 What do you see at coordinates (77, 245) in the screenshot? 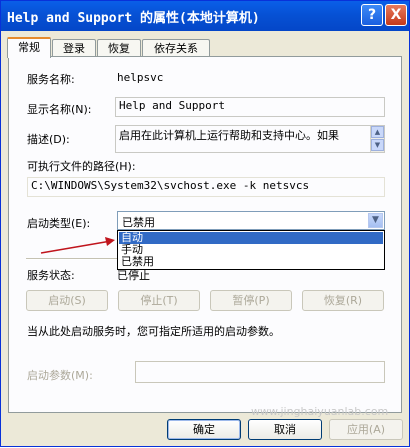
I see `annotation-arrow-icon` at bounding box center [77, 245].